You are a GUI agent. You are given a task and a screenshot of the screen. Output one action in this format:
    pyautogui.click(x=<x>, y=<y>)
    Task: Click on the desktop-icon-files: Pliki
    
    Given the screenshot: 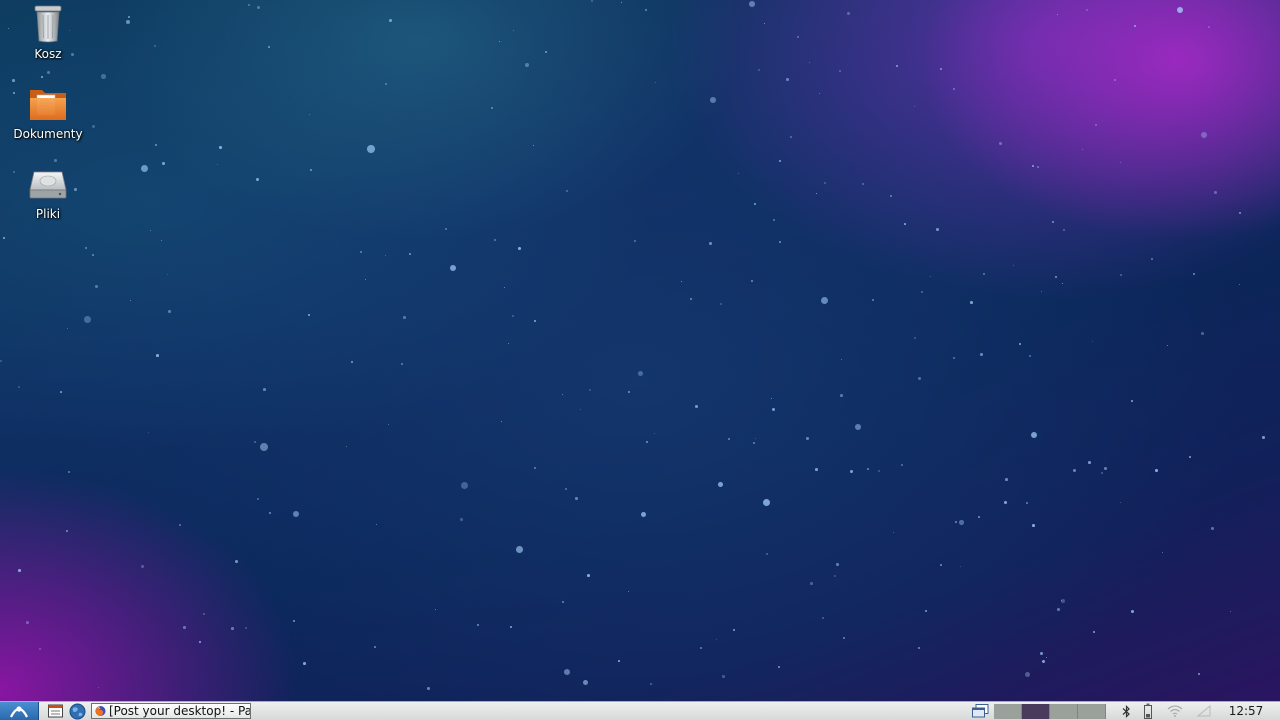 What is the action you would take?
    pyautogui.click(x=48, y=199)
    